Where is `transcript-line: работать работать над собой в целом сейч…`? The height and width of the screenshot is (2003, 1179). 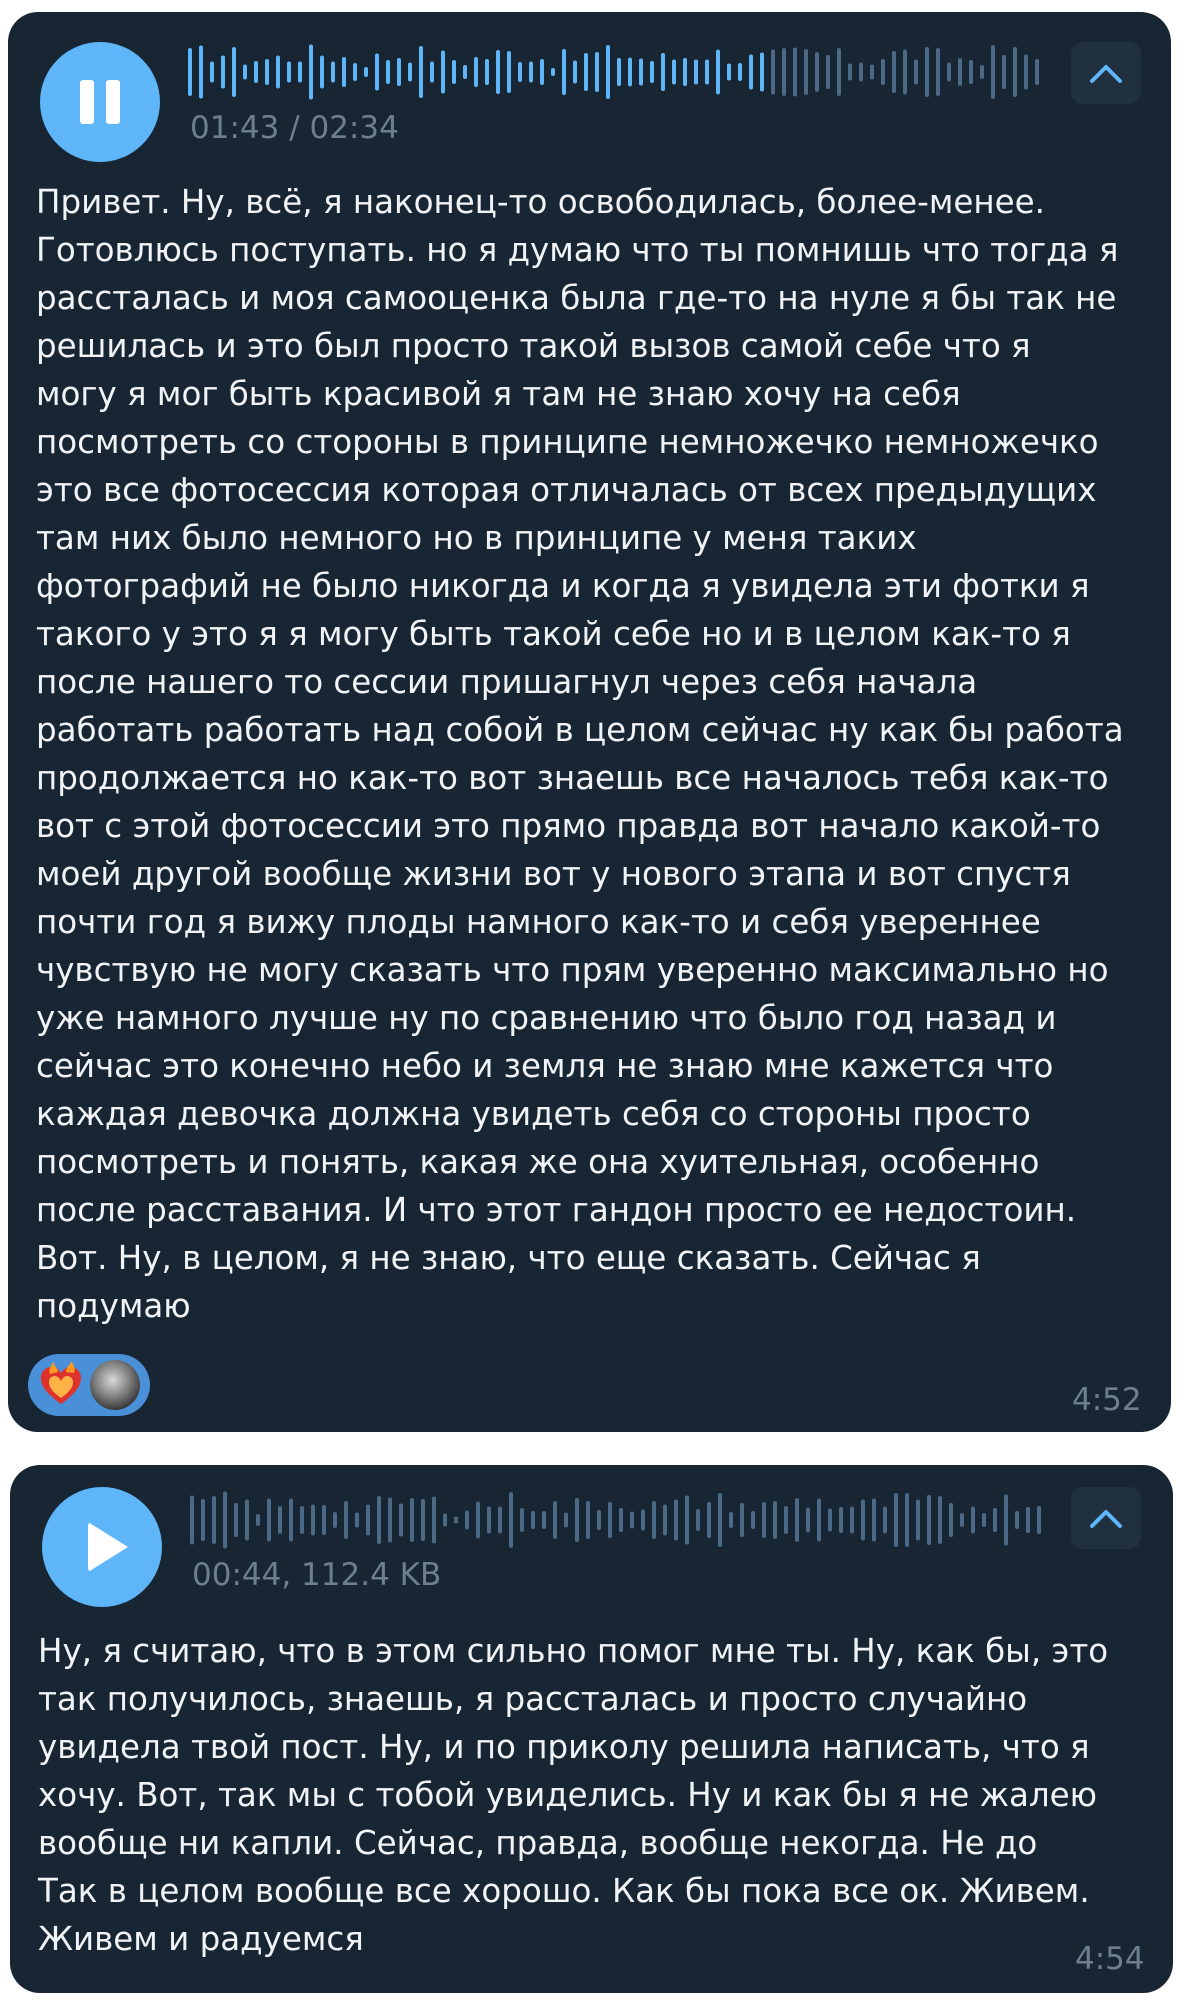 transcript-line: работать работать над собой в целом сейч… is located at coordinates (580, 730).